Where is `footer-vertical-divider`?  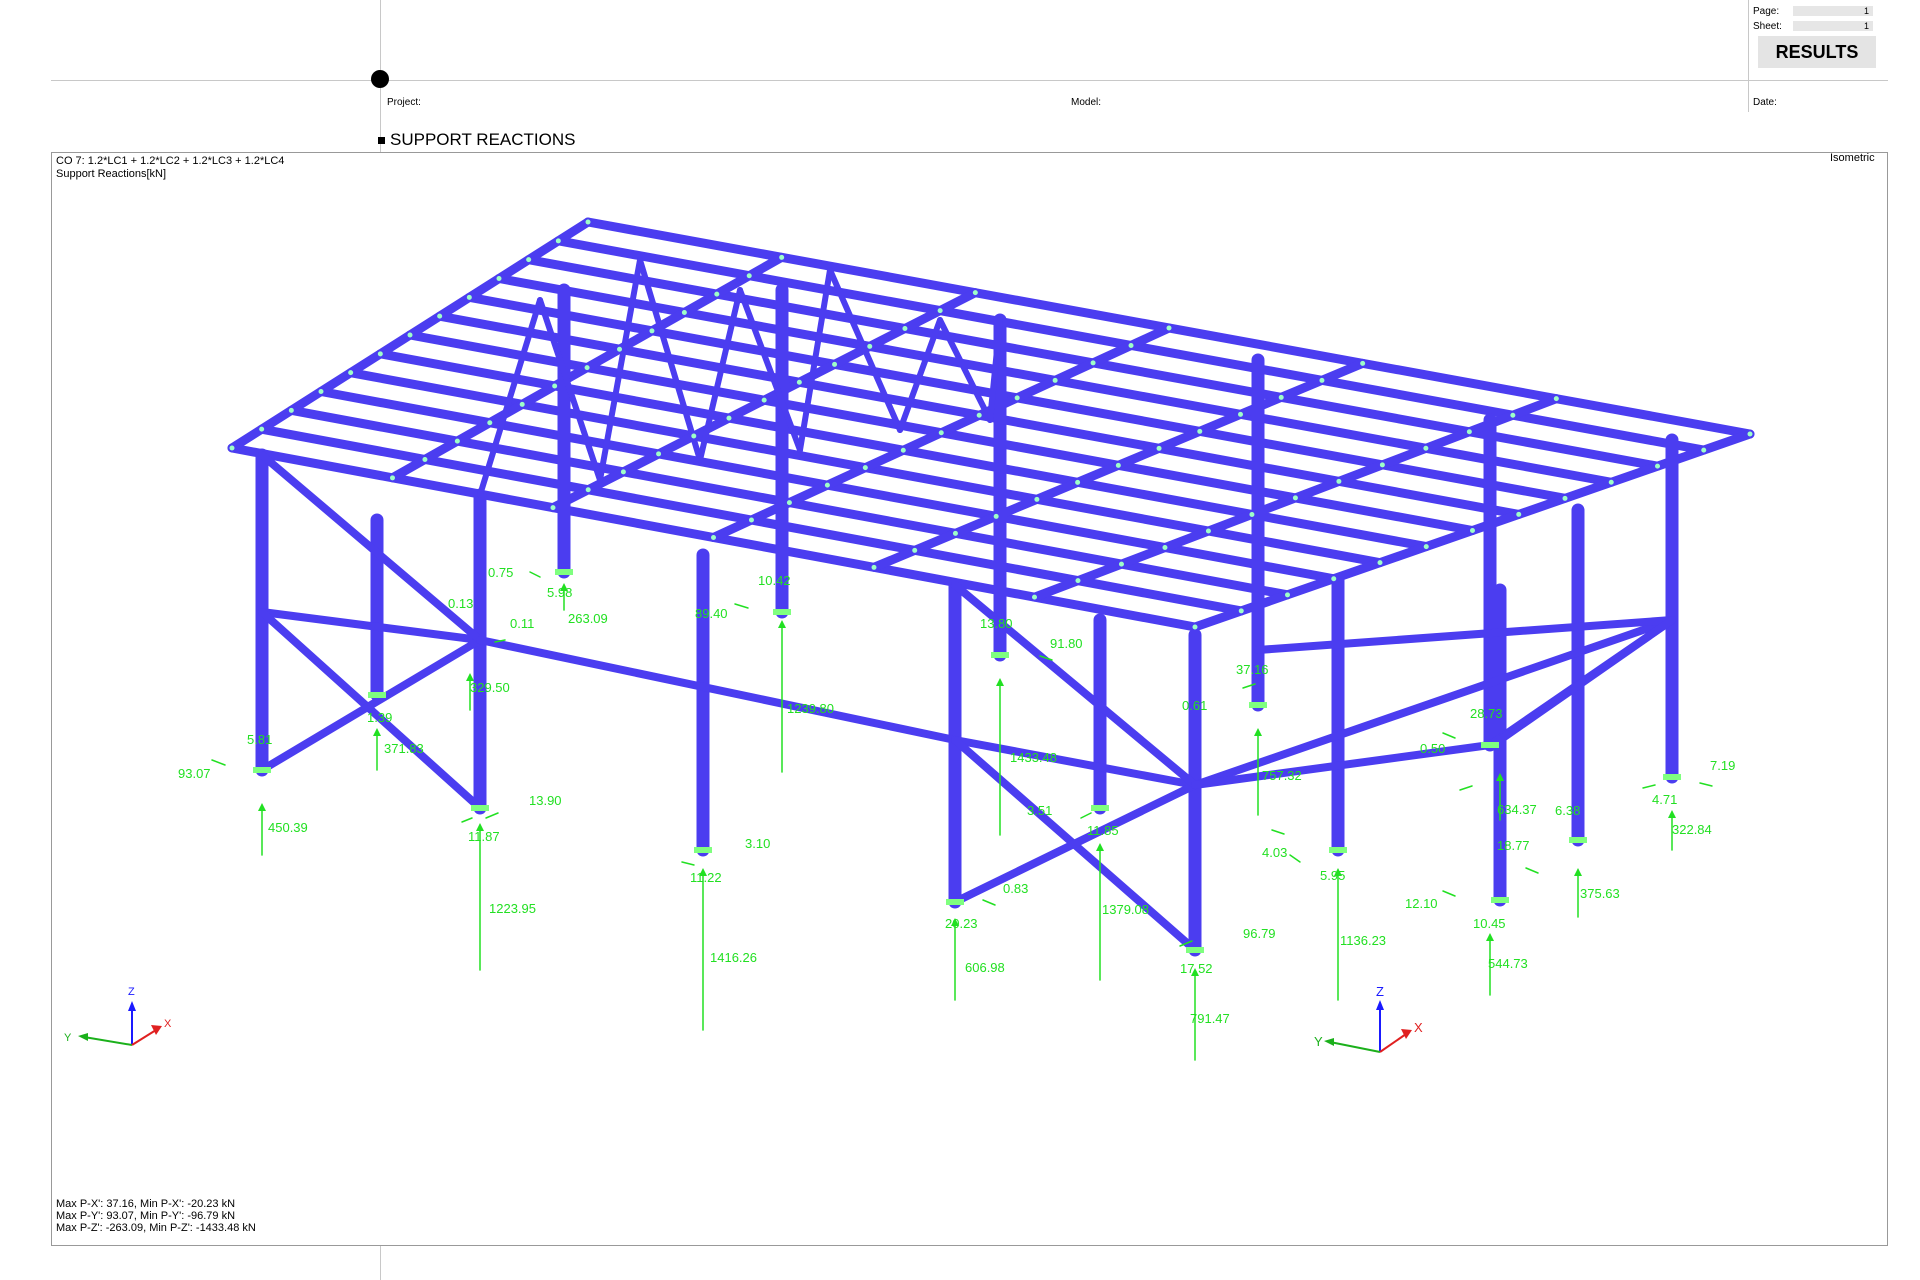
footer-vertical-divider is located at coordinates (380, 1263).